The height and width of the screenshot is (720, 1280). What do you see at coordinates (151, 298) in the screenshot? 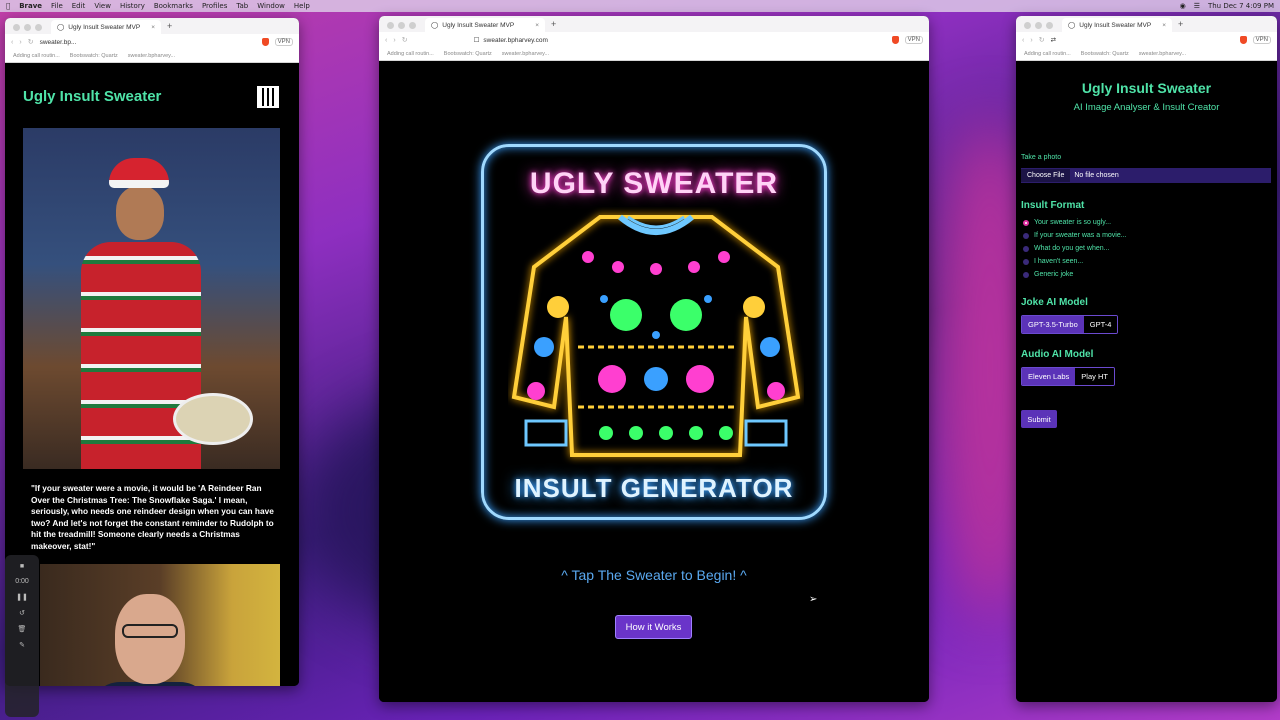
I see `user-photo` at bounding box center [151, 298].